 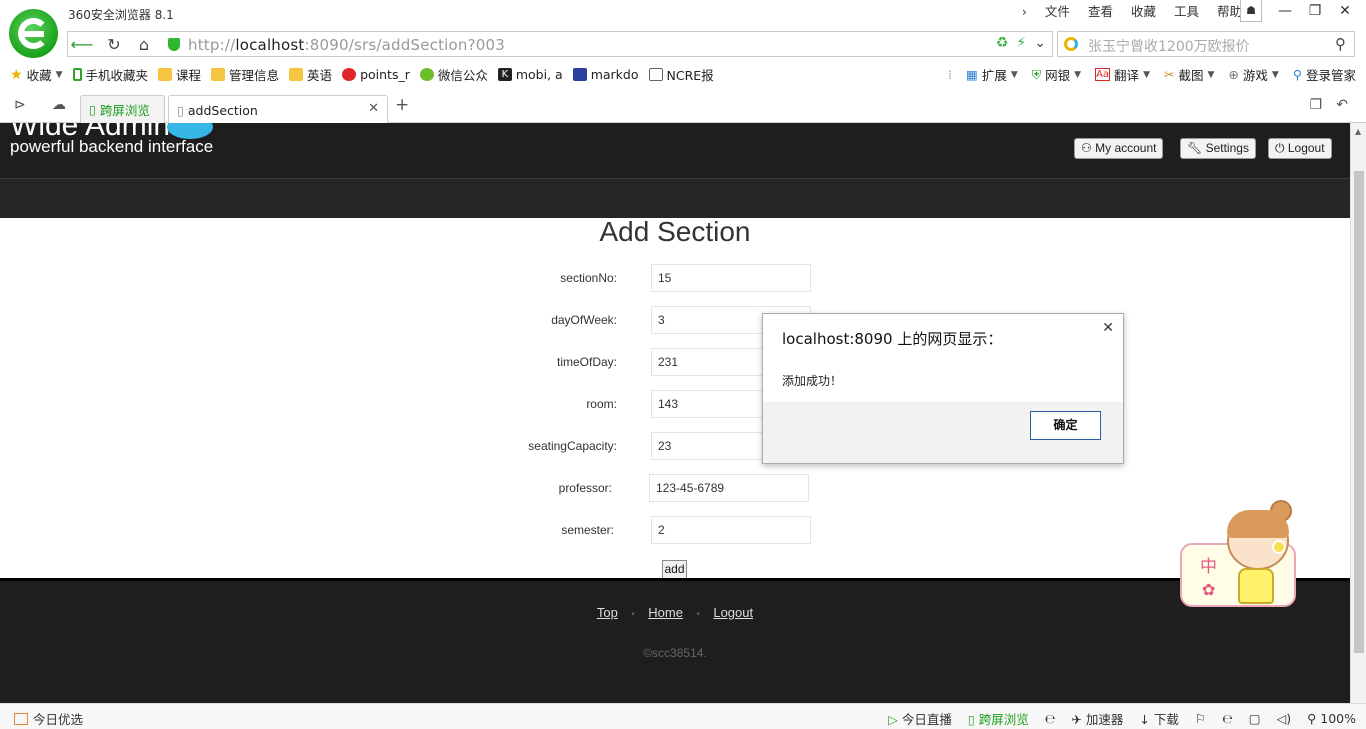 What do you see at coordinates (665, 612) in the screenshot?
I see `footer-link-home: Home` at bounding box center [665, 612].